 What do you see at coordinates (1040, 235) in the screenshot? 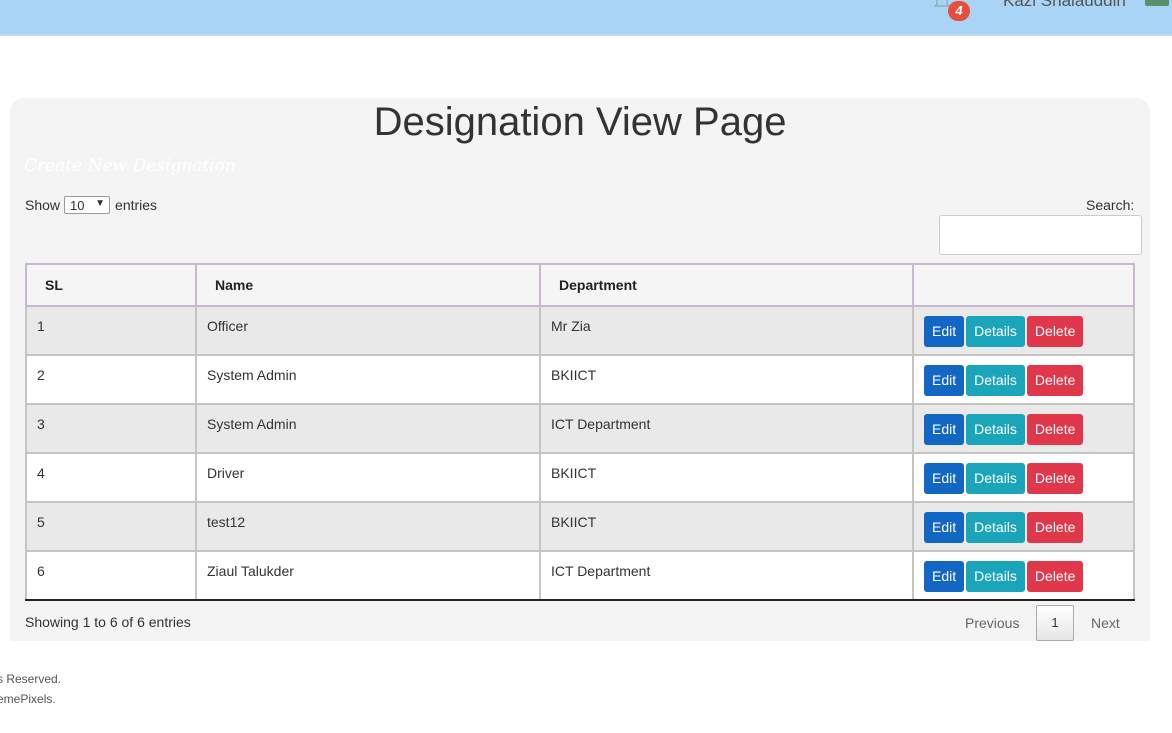
I see `search-input` at bounding box center [1040, 235].